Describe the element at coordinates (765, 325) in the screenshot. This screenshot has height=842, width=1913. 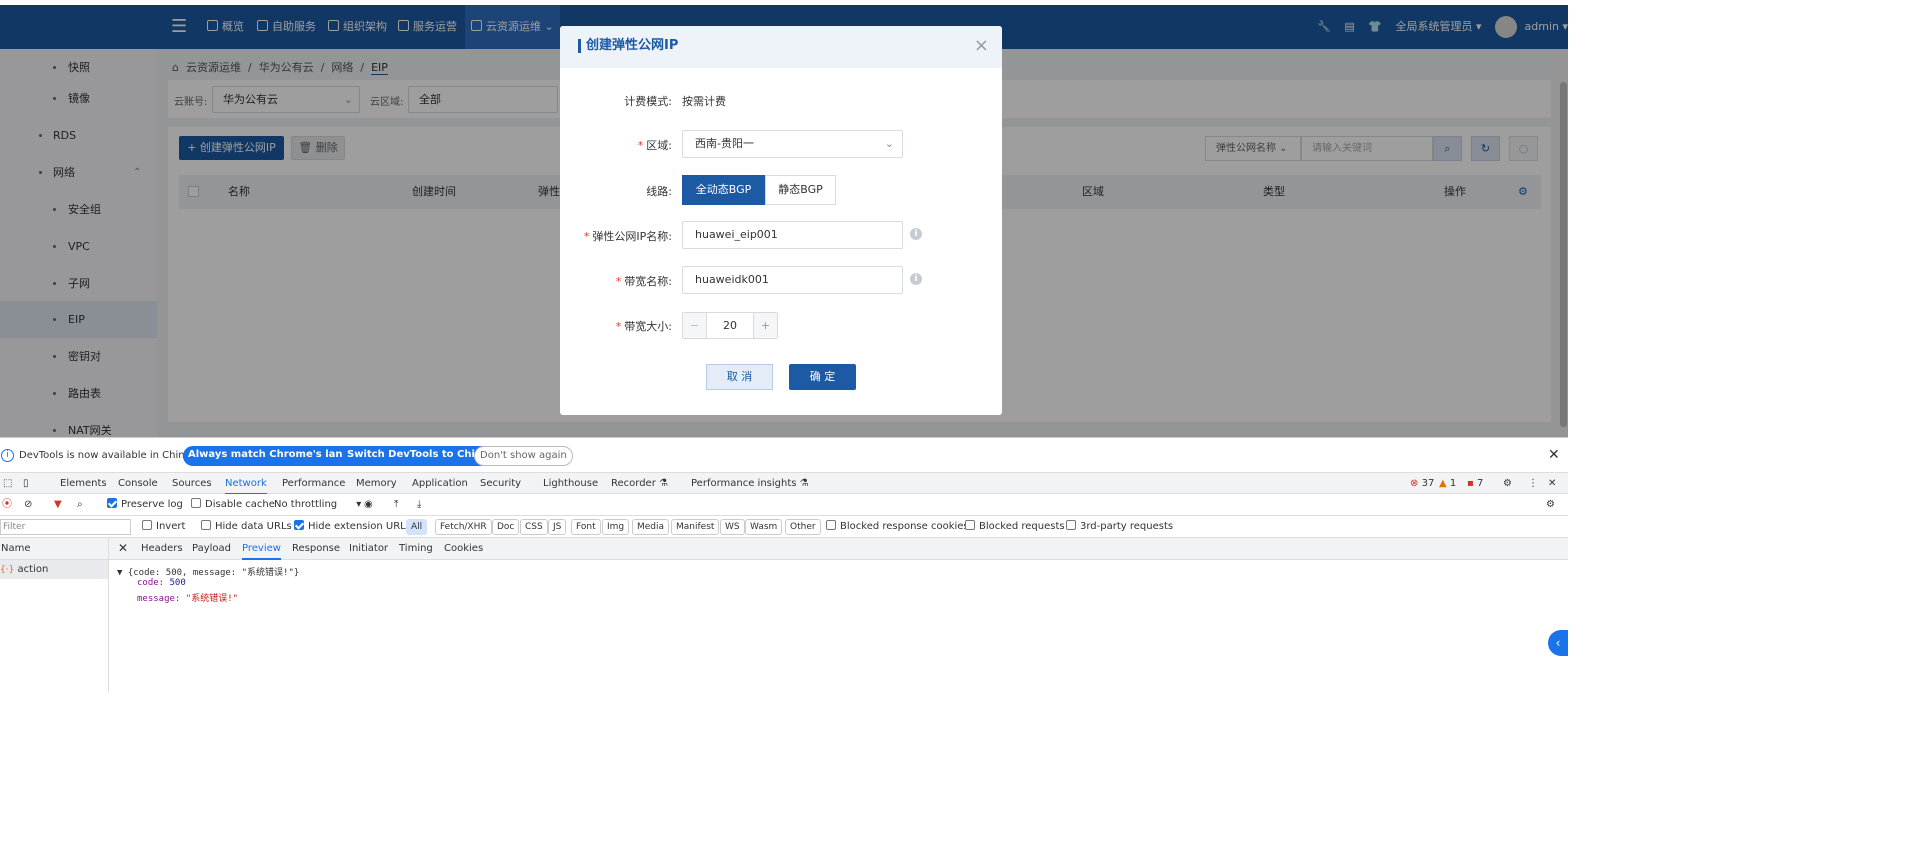
I see `increment-button: +` at that location.